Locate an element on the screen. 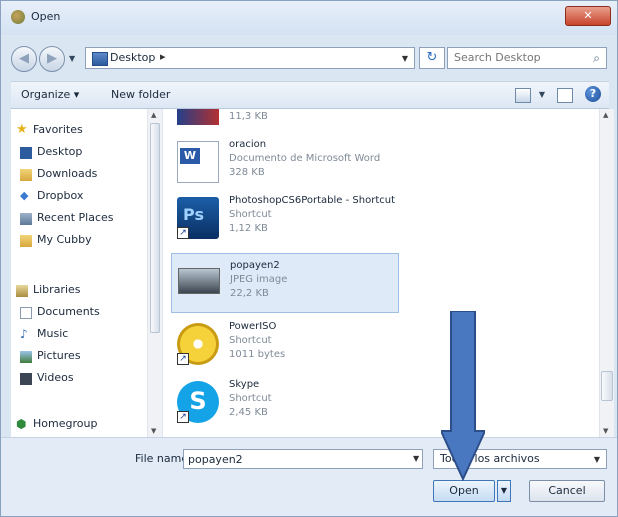  sidebar-item-homegroup: ⬢ Homegroup is located at coordinates (57, 426).